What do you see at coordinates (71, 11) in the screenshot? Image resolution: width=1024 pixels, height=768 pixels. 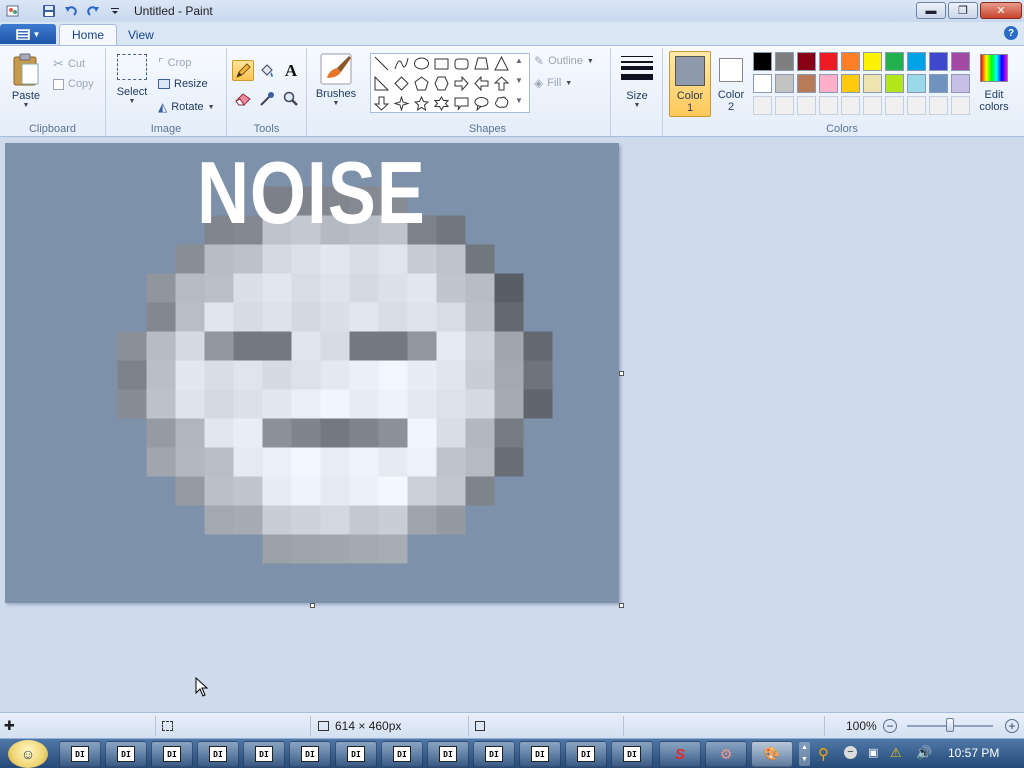 I see `undo-icon` at bounding box center [71, 11].